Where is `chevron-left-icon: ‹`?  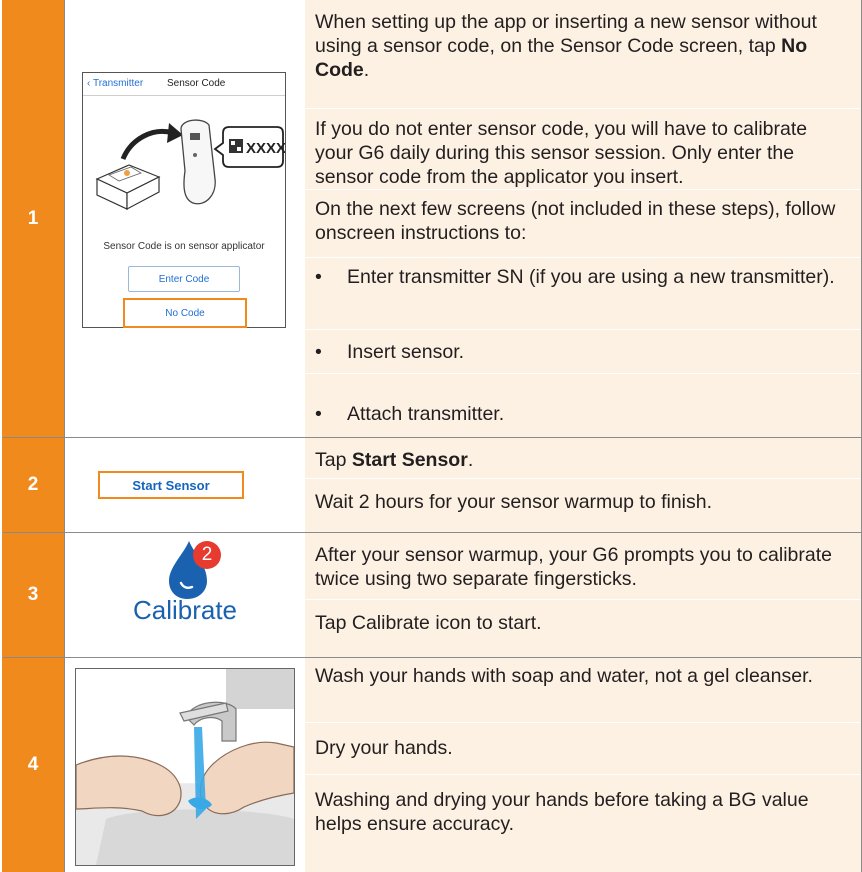 chevron-left-icon: ‹ is located at coordinates (89, 83).